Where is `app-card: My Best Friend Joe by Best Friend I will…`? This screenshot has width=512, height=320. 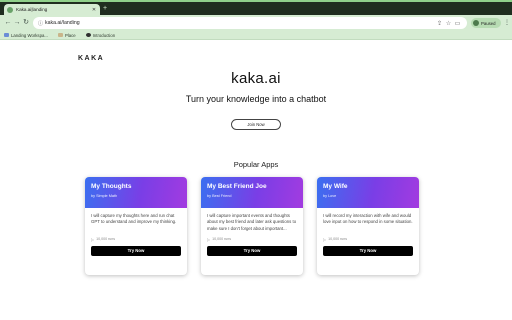
app-card: My Best Friend Joe by Best Friend I will… is located at coordinates (252, 226).